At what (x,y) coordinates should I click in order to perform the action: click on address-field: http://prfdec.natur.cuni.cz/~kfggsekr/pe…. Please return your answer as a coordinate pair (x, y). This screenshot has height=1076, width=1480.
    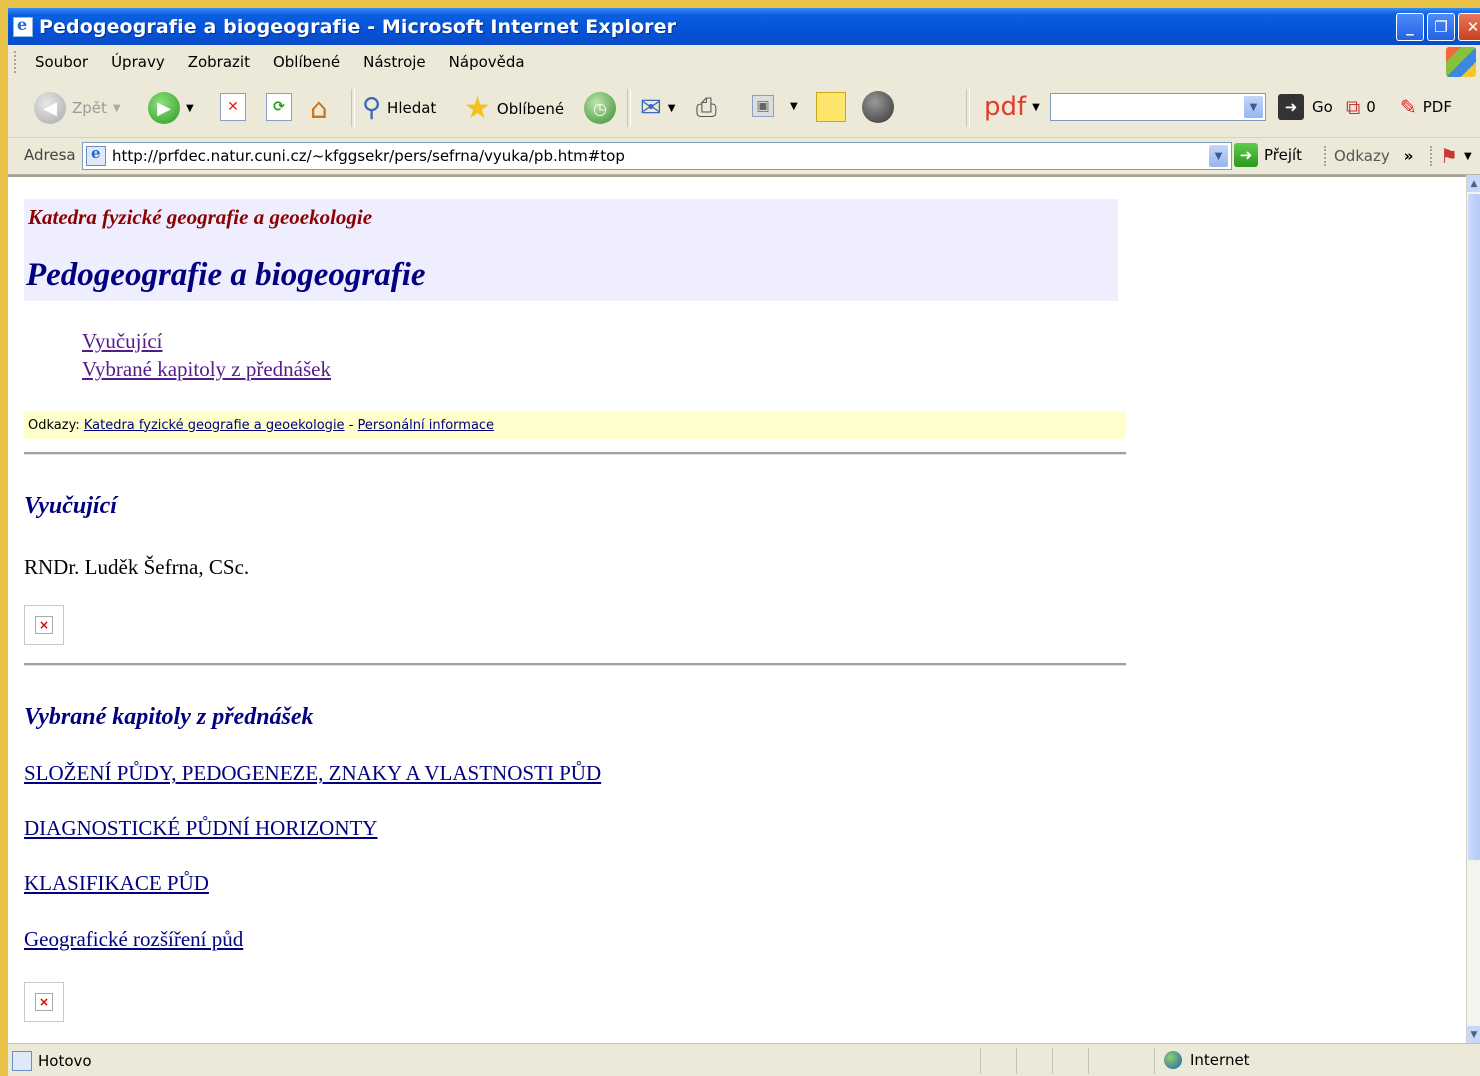
    Looking at the image, I should click on (657, 156).